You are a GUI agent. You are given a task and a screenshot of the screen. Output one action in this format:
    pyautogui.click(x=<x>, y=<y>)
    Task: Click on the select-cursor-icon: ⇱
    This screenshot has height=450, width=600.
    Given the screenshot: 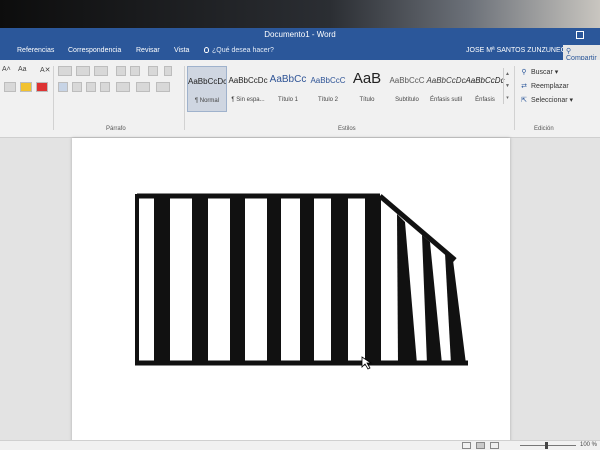 What is the action you would take?
    pyautogui.click(x=524, y=100)
    